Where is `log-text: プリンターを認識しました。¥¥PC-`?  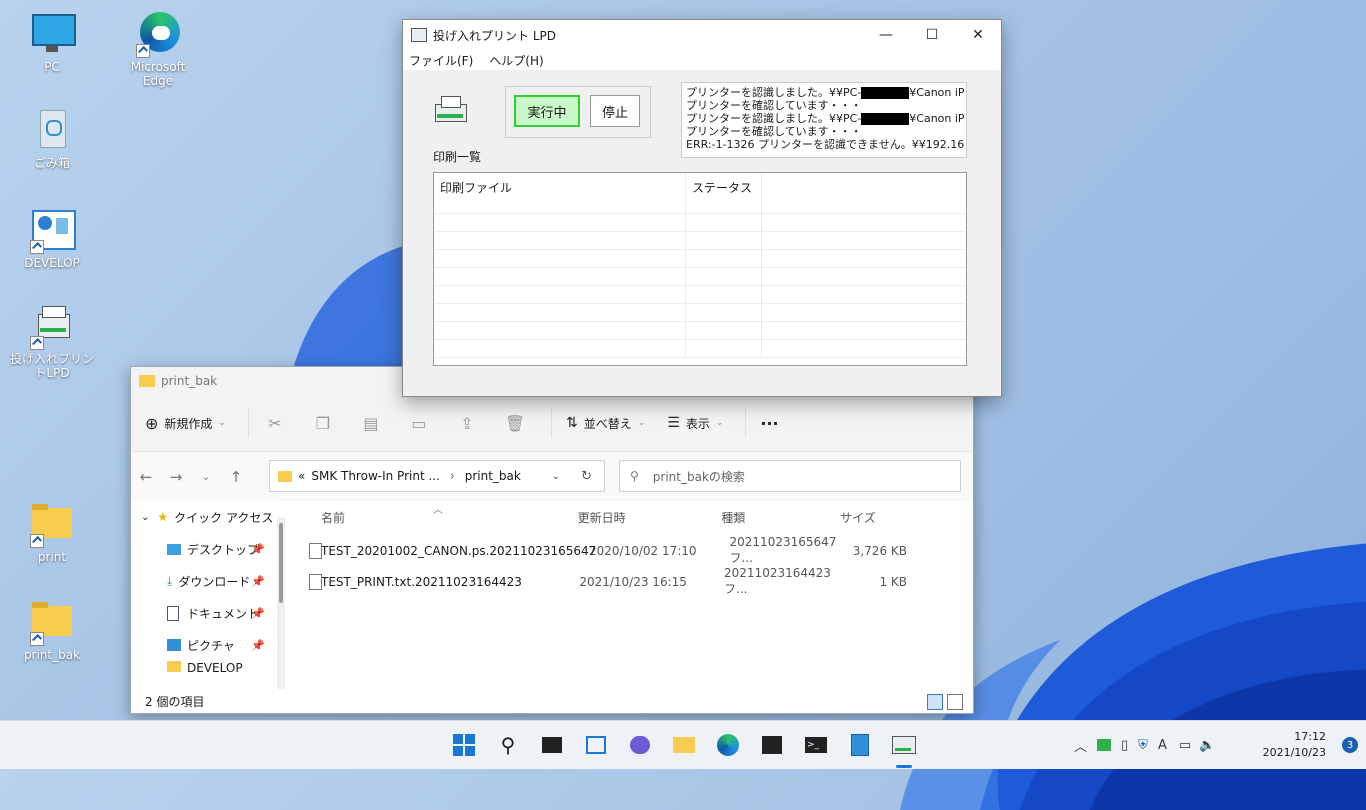
log-text: プリンターを認識しました。¥¥PC- is located at coordinates (774, 118).